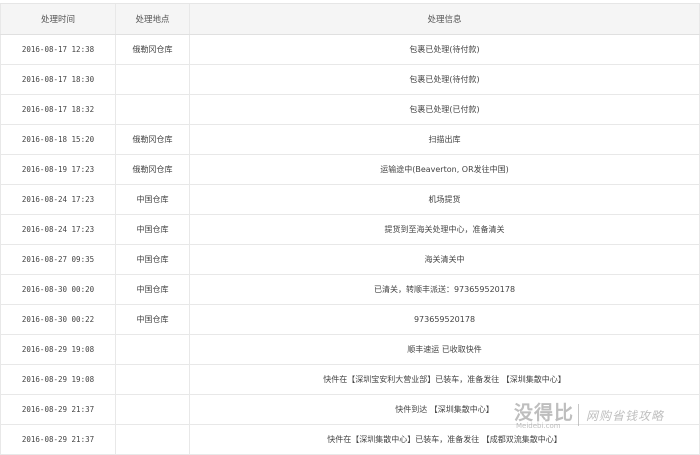  What do you see at coordinates (57, 79) in the screenshot?
I see `row-time: 2016-08-17 18:30` at bounding box center [57, 79].